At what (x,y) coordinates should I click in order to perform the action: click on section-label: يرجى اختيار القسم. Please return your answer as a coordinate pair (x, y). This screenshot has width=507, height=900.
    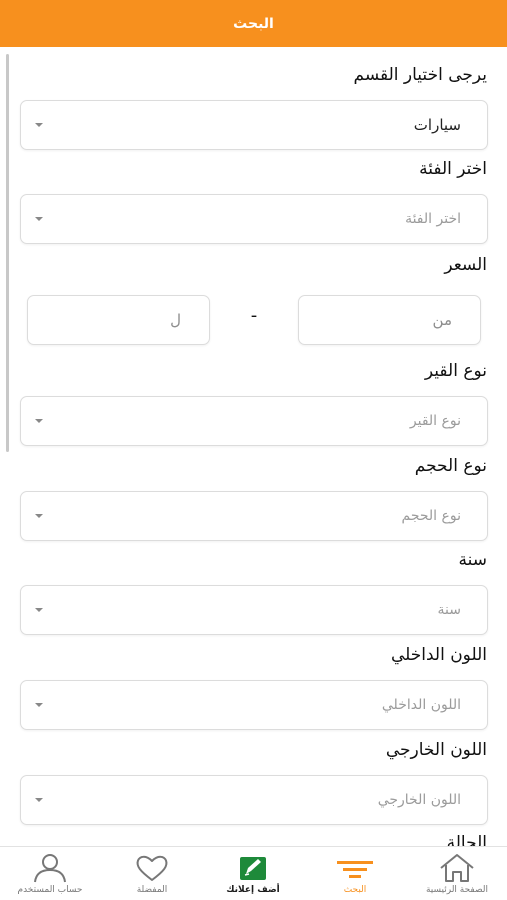
    Looking at the image, I should click on (420, 75).